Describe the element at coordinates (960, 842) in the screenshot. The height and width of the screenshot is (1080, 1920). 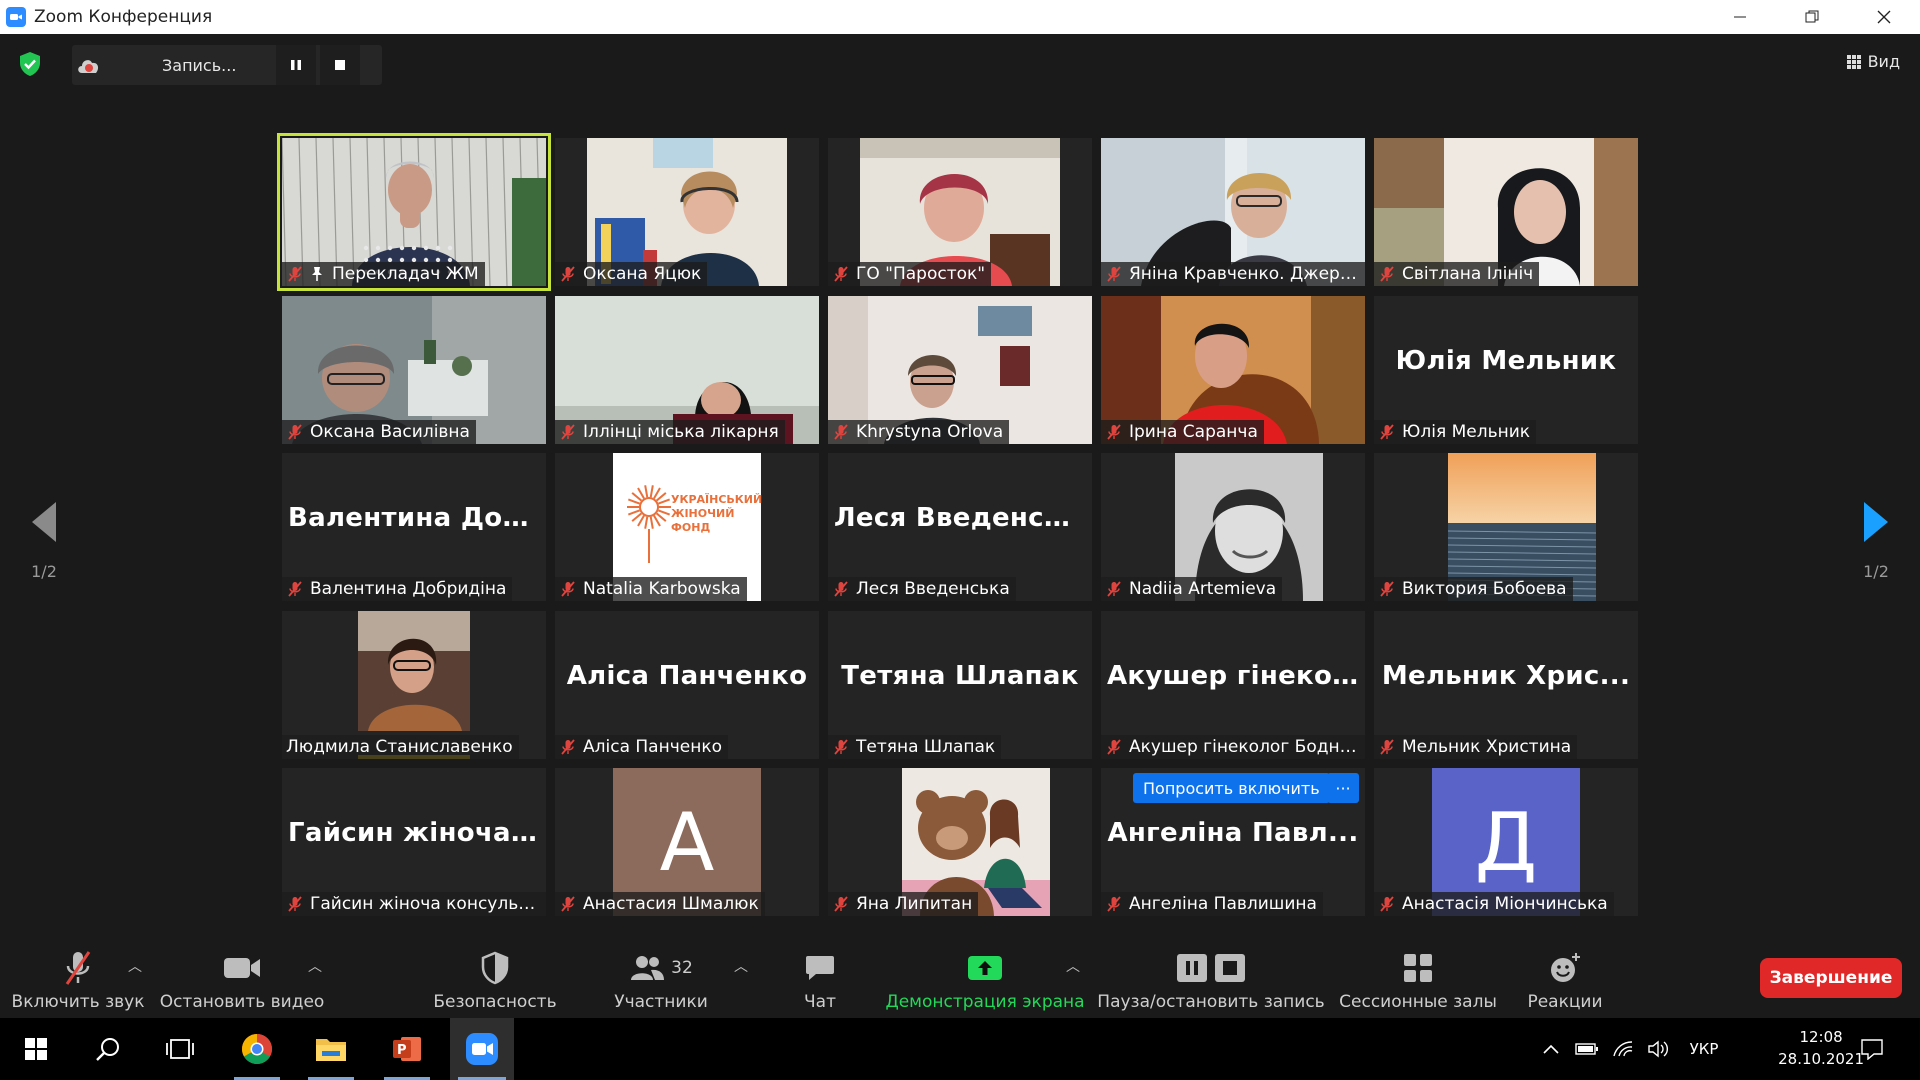
I see `participant-tile: Яна Липитан` at that location.